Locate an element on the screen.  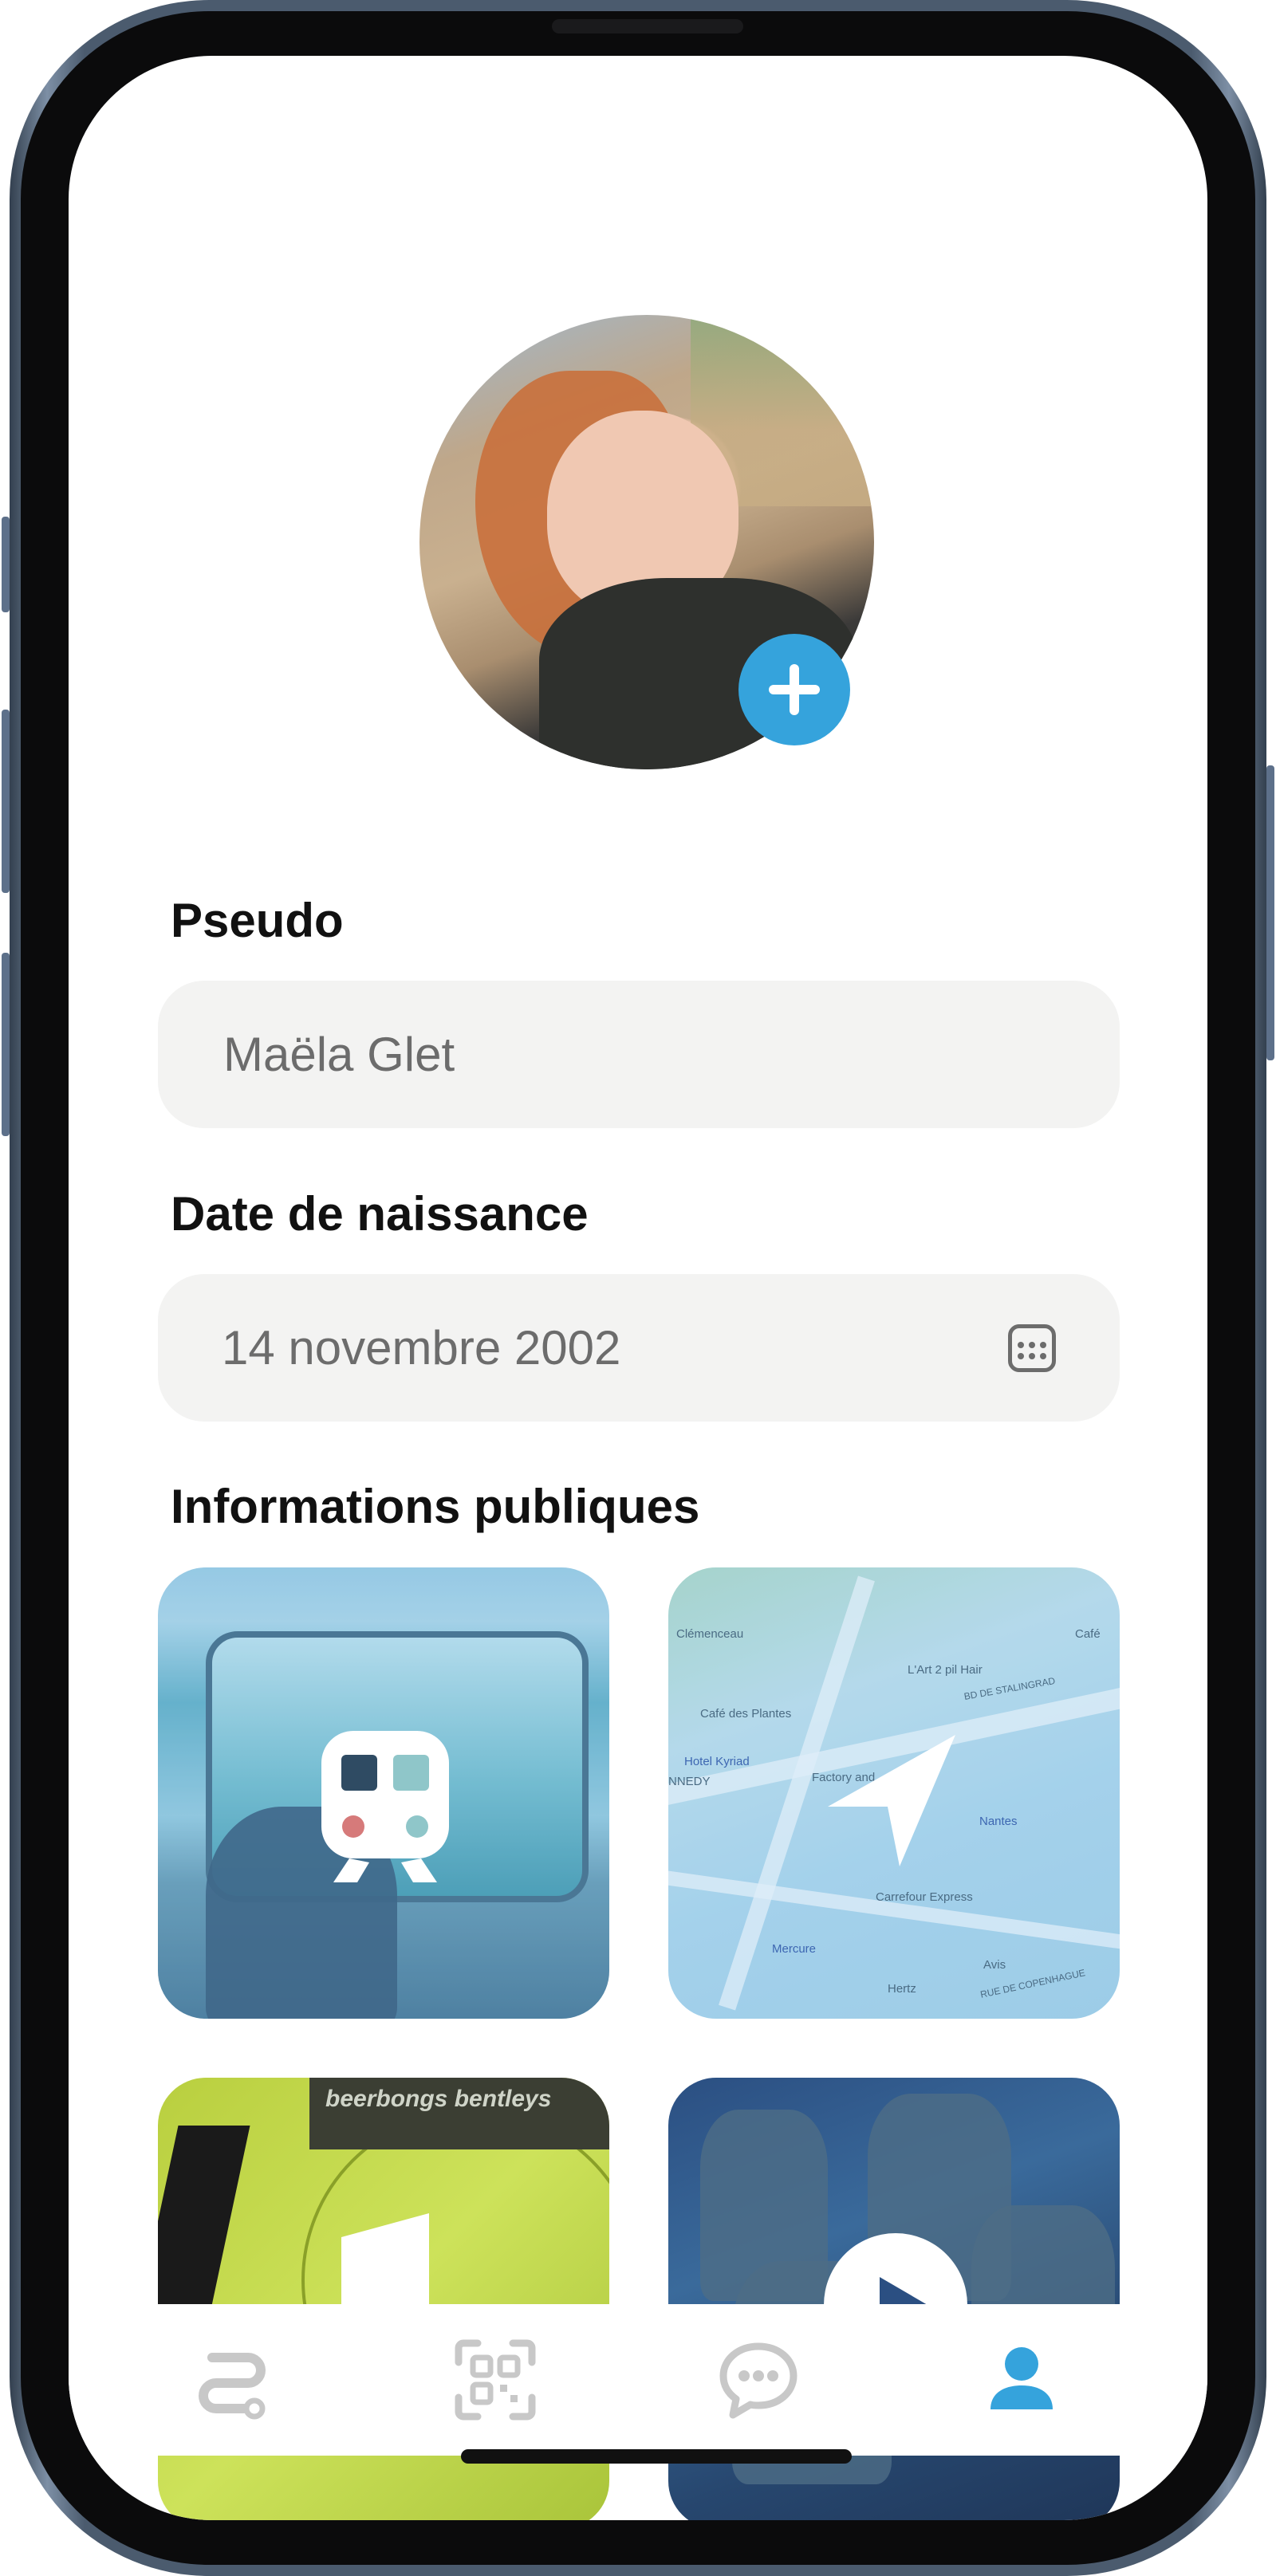
nav-item-routes is located at coordinates (232, 2380).